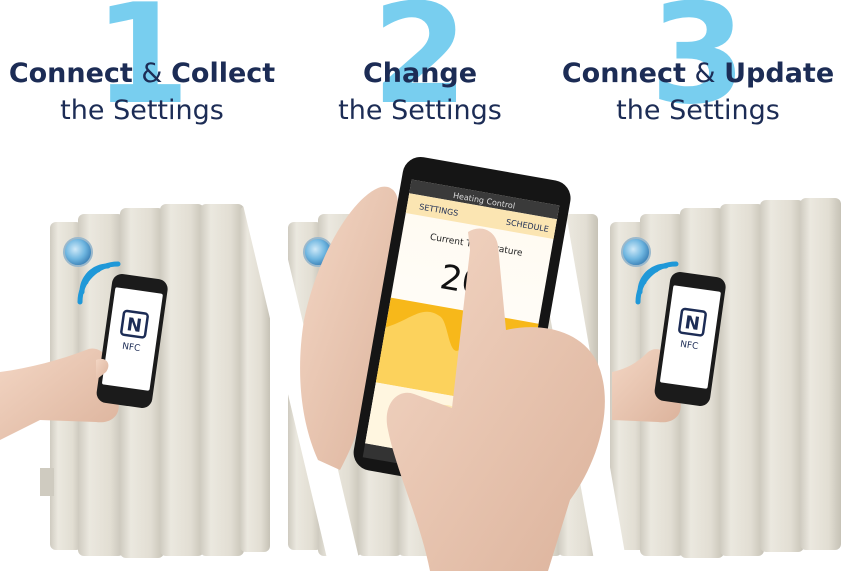  I want to click on step-2-heading: 2 Change the Settings, so click(420, 75).